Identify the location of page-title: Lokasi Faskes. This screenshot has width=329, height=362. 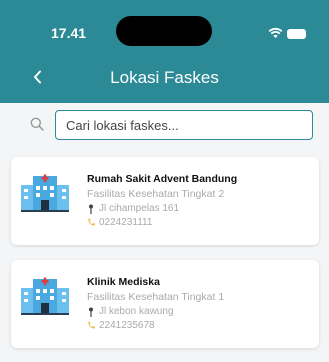
(164, 77).